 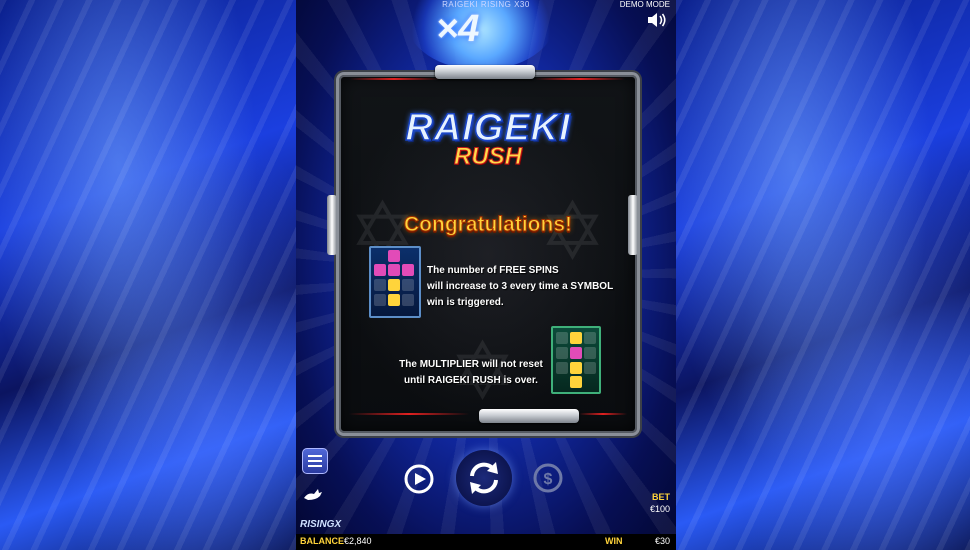 What do you see at coordinates (486, 542) in the screenshot?
I see `bottom-bar: BALANCE €2,840 WIN €30` at bounding box center [486, 542].